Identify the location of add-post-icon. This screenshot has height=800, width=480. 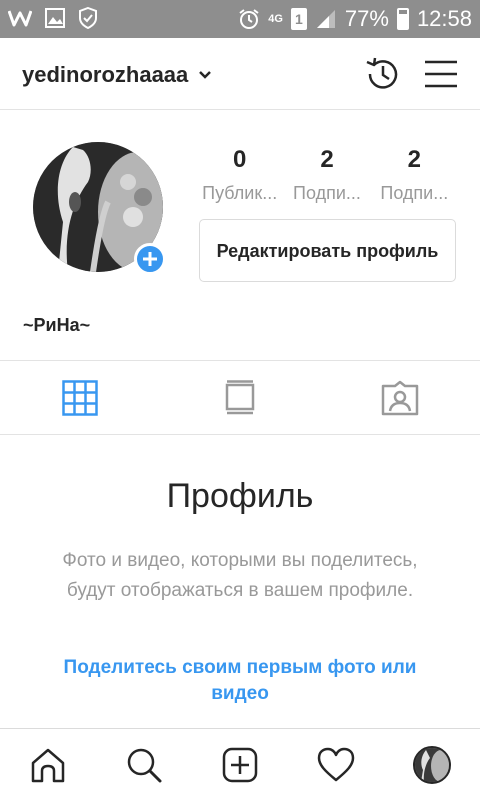
(240, 764).